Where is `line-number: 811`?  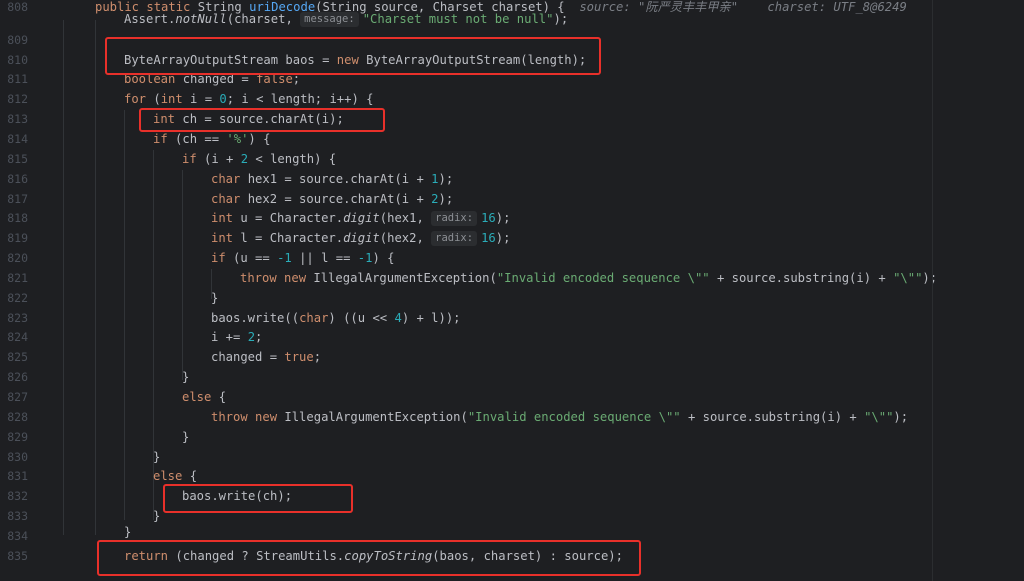
line-number: 811 is located at coordinates (17, 79).